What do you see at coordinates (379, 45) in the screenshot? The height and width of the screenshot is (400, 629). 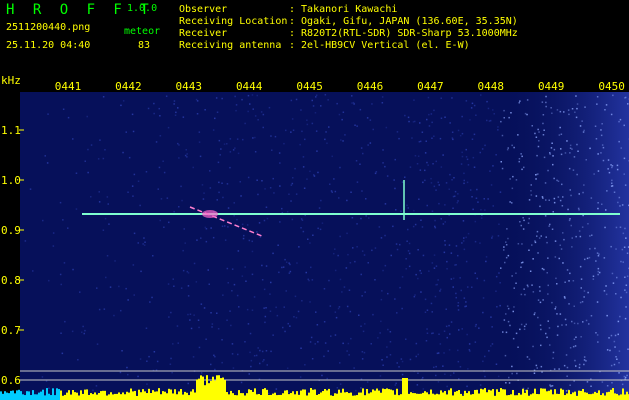 I see `antenna-value: : 2el-HB9CV Vertical (el. E-W)` at bounding box center [379, 45].